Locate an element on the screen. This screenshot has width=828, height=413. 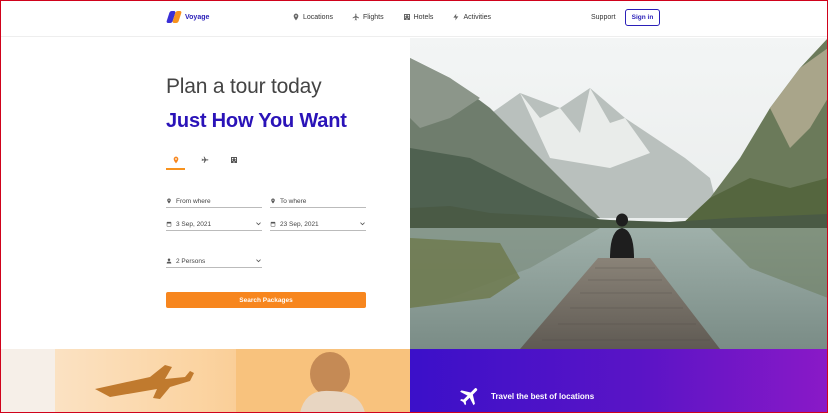
tab-flight is located at coordinates (204, 161).